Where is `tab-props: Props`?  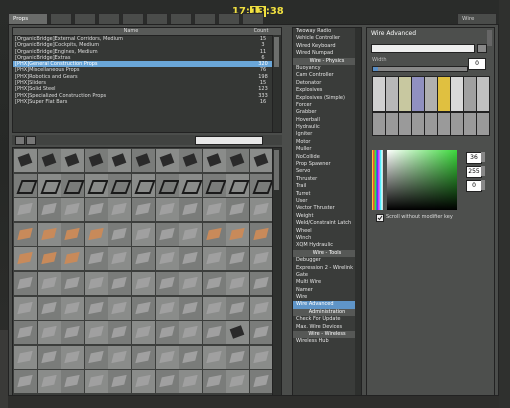
tab-props: Props is located at coordinates (28, 18).